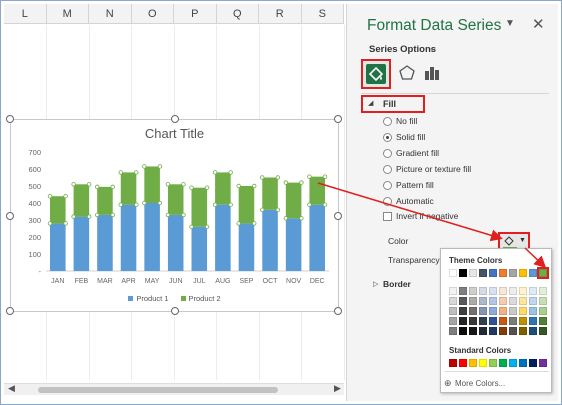  What do you see at coordinates (337, 388) in the screenshot?
I see `scroll-right-icon: ▶` at bounding box center [337, 388].